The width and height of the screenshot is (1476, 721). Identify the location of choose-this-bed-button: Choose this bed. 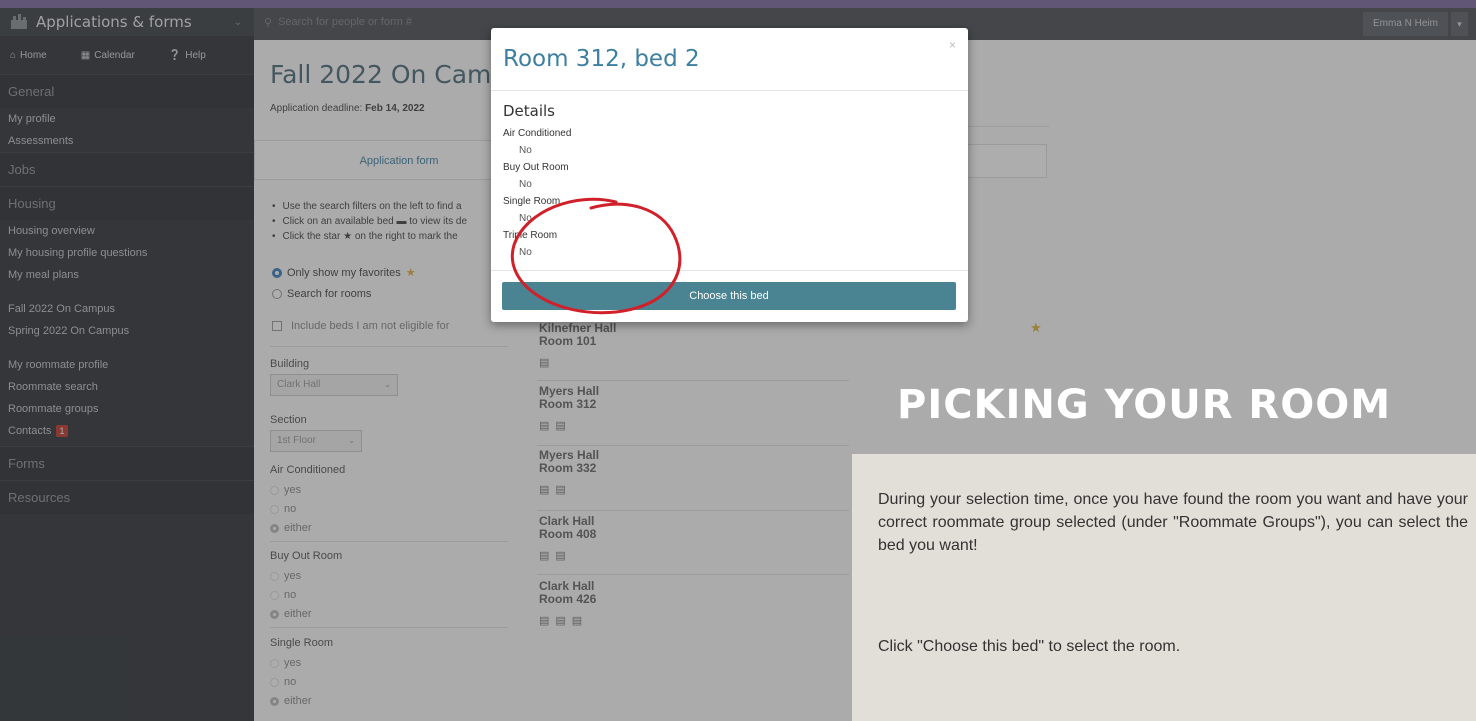
(729, 296).